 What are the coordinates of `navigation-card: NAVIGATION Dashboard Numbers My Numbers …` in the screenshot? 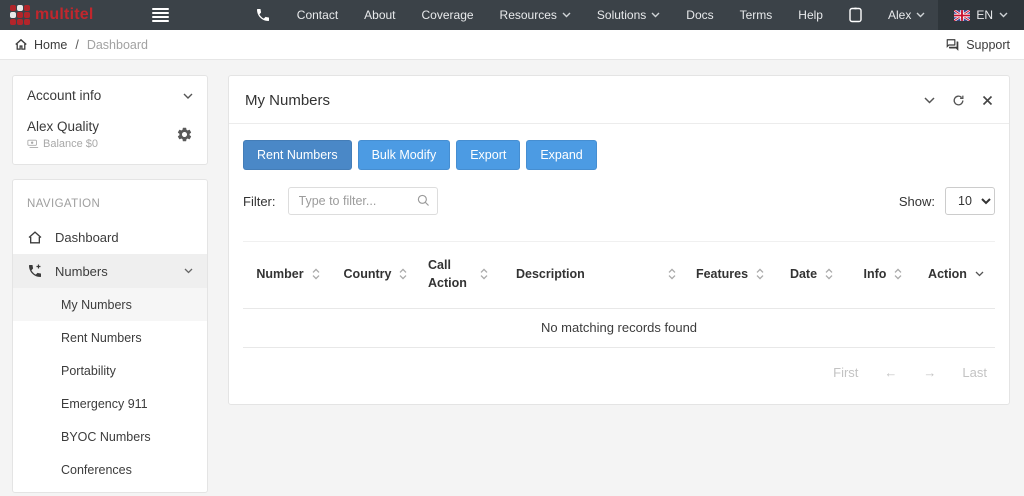 It's located at (110, 336).